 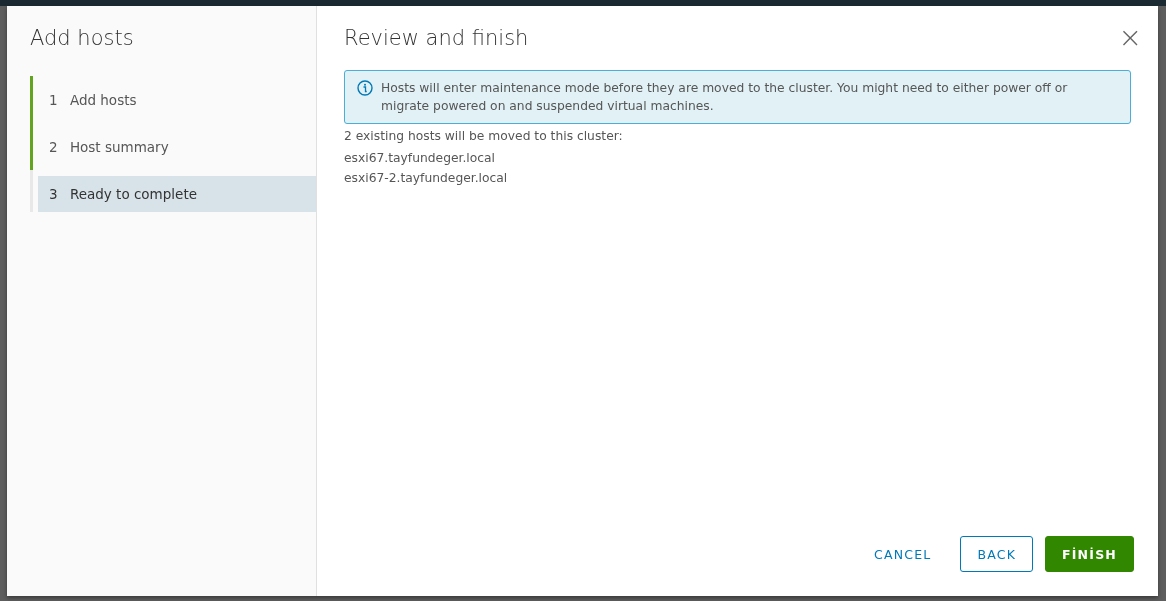 I want to click on info-icon, so click(x=365, y=88).